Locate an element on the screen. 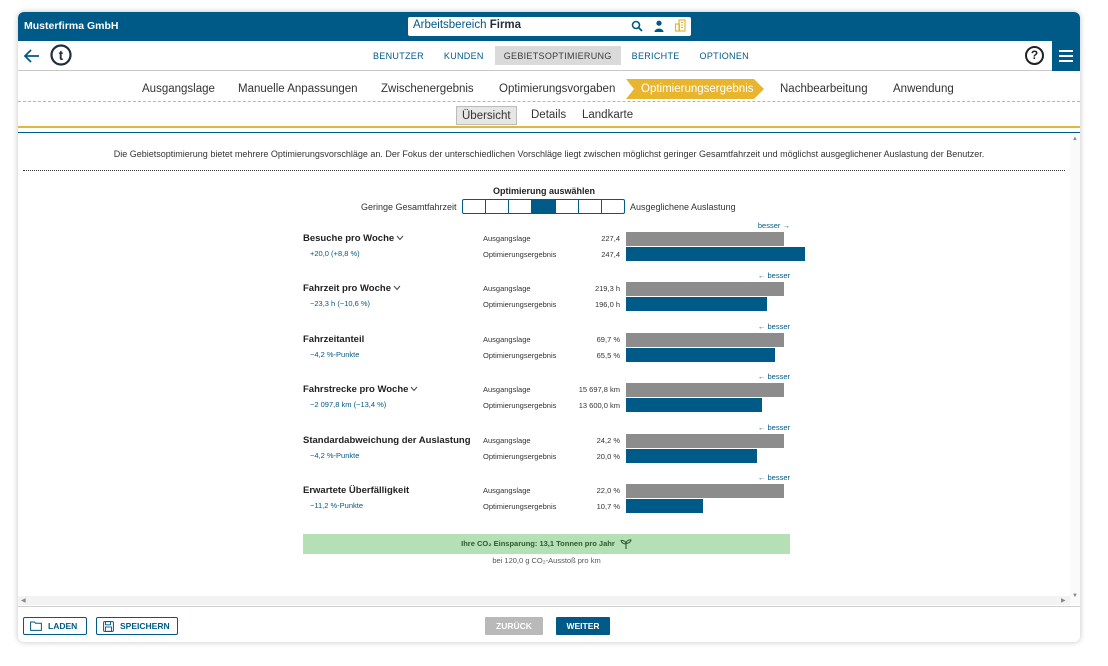 This screenshot has height=666, width=1108. step-nachbearbeitung: Nachbearbeitung is located at coordinates (824, 89).